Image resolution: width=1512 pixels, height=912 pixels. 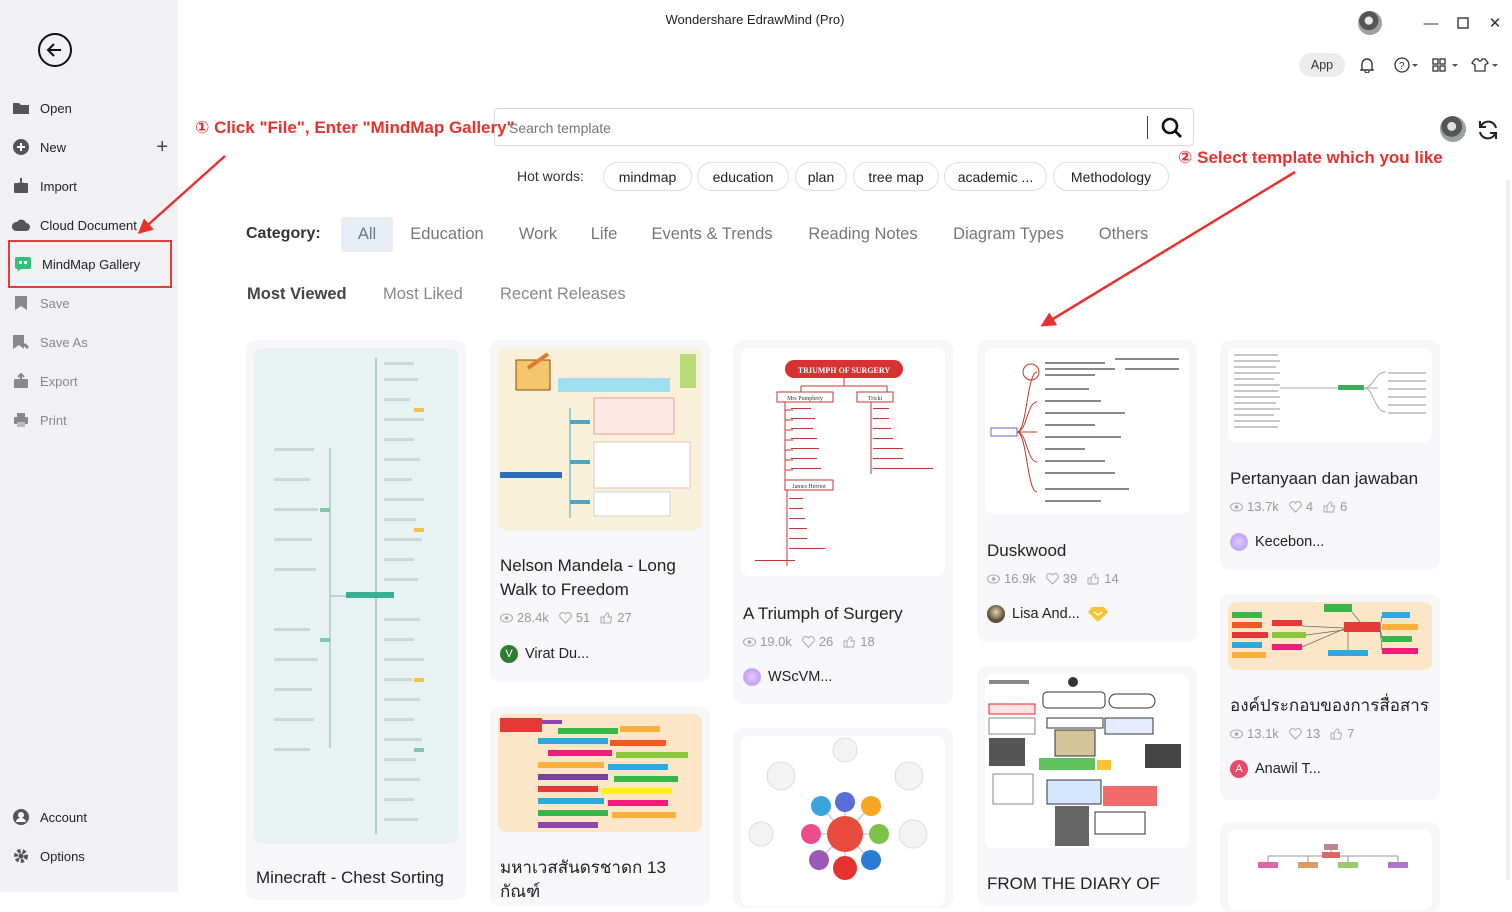 I want to click on hot-word-chip: mindmap, so click(x=647, y=176).